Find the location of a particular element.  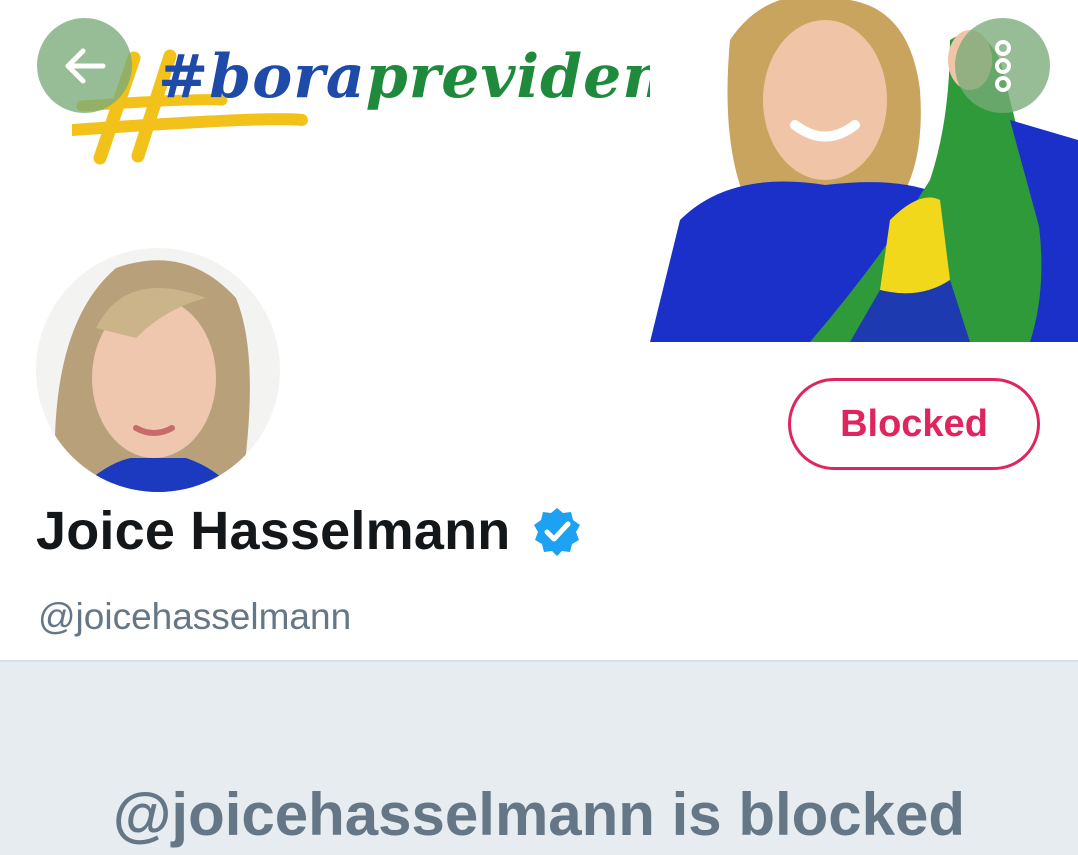

back-button is located at coordinates (84, 65).